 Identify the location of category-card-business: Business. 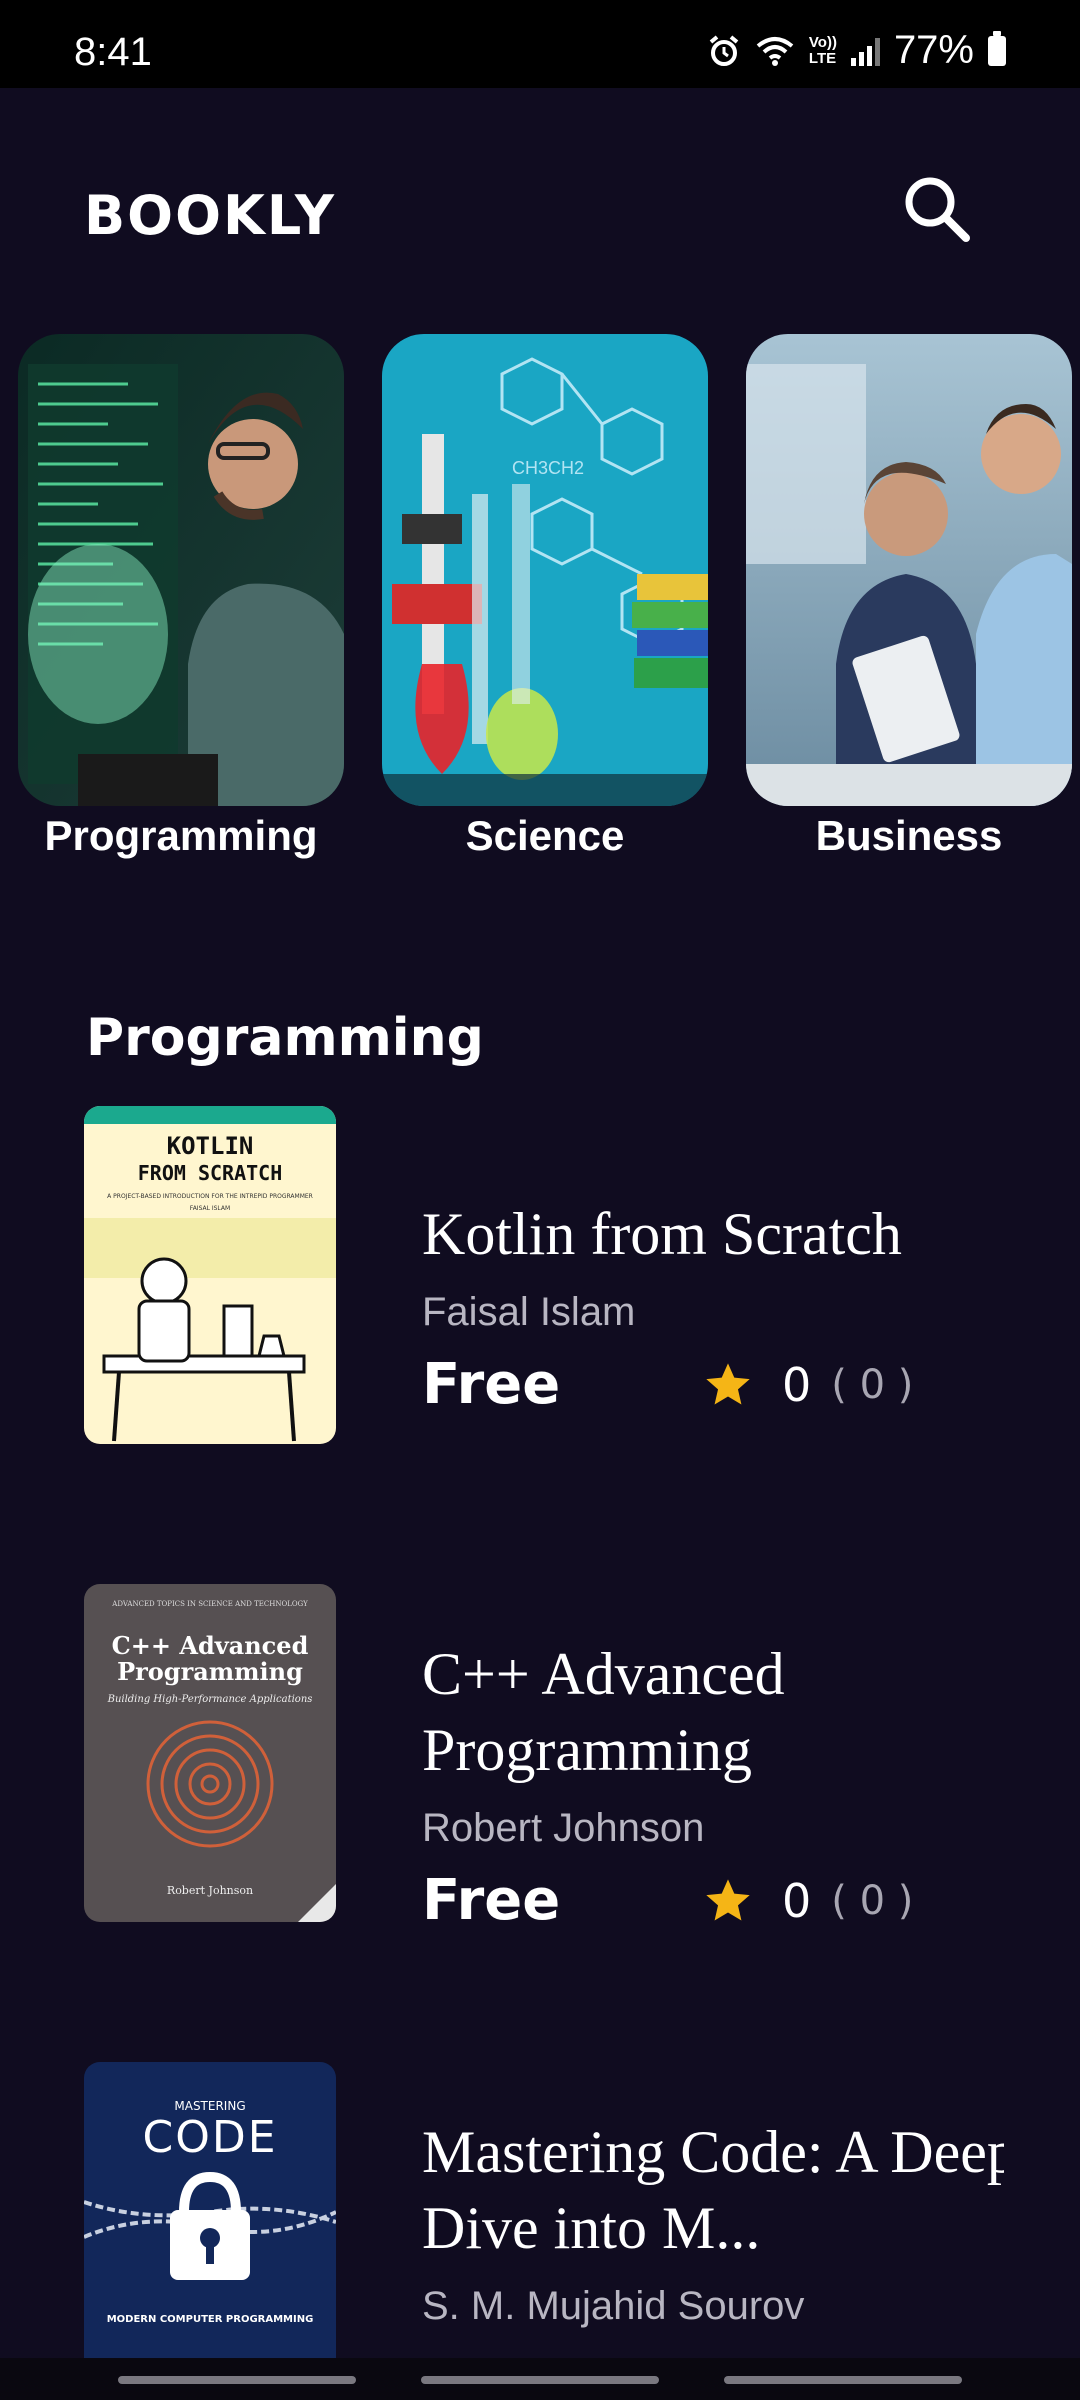
(909, 596).